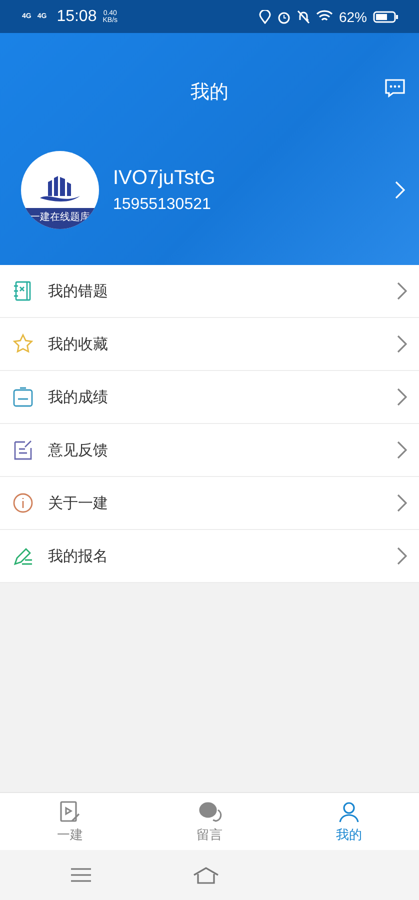 The image size is (419, 900). I want to click on tab: 我的, so click(349, 821).